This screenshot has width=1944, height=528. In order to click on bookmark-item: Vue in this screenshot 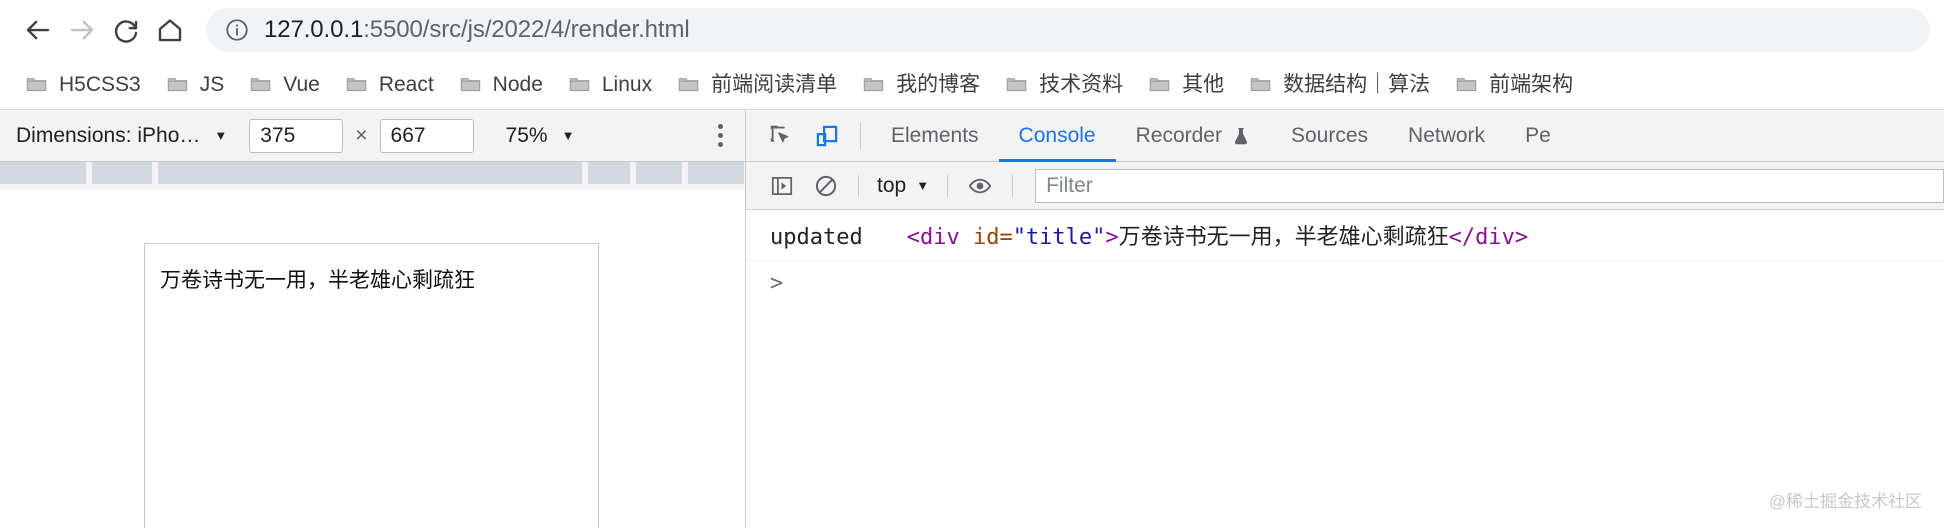, I will do `click(284, 84)`.